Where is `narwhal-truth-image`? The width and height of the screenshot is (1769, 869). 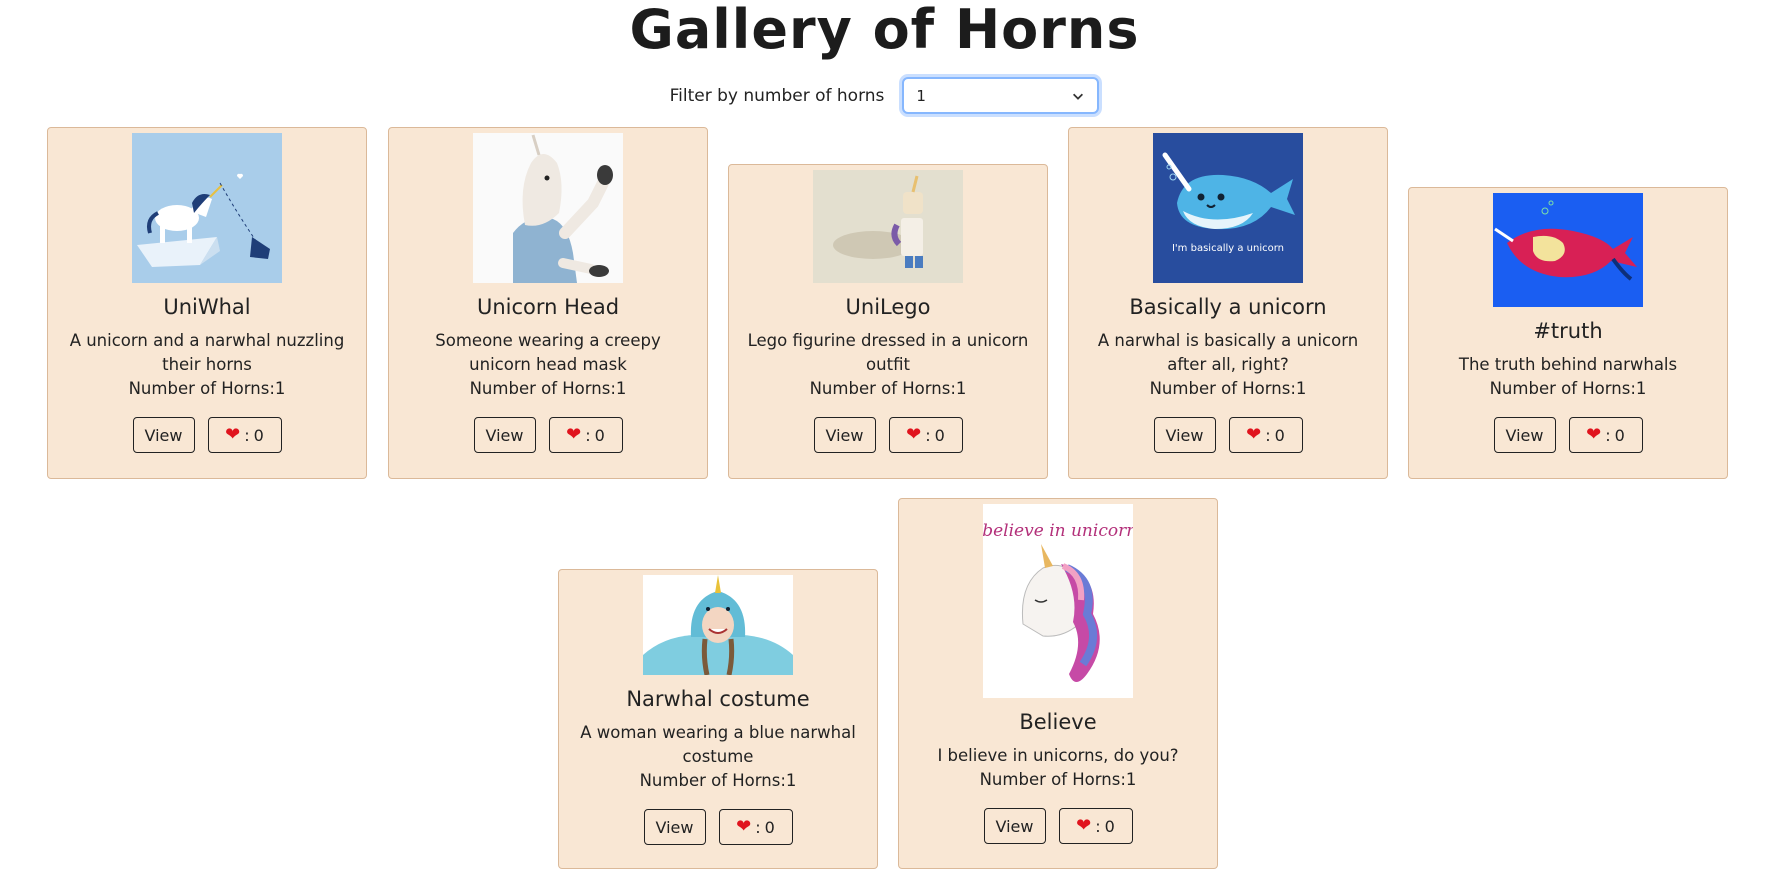 narwhal-truth-image is located at coordinates (1568, 250).